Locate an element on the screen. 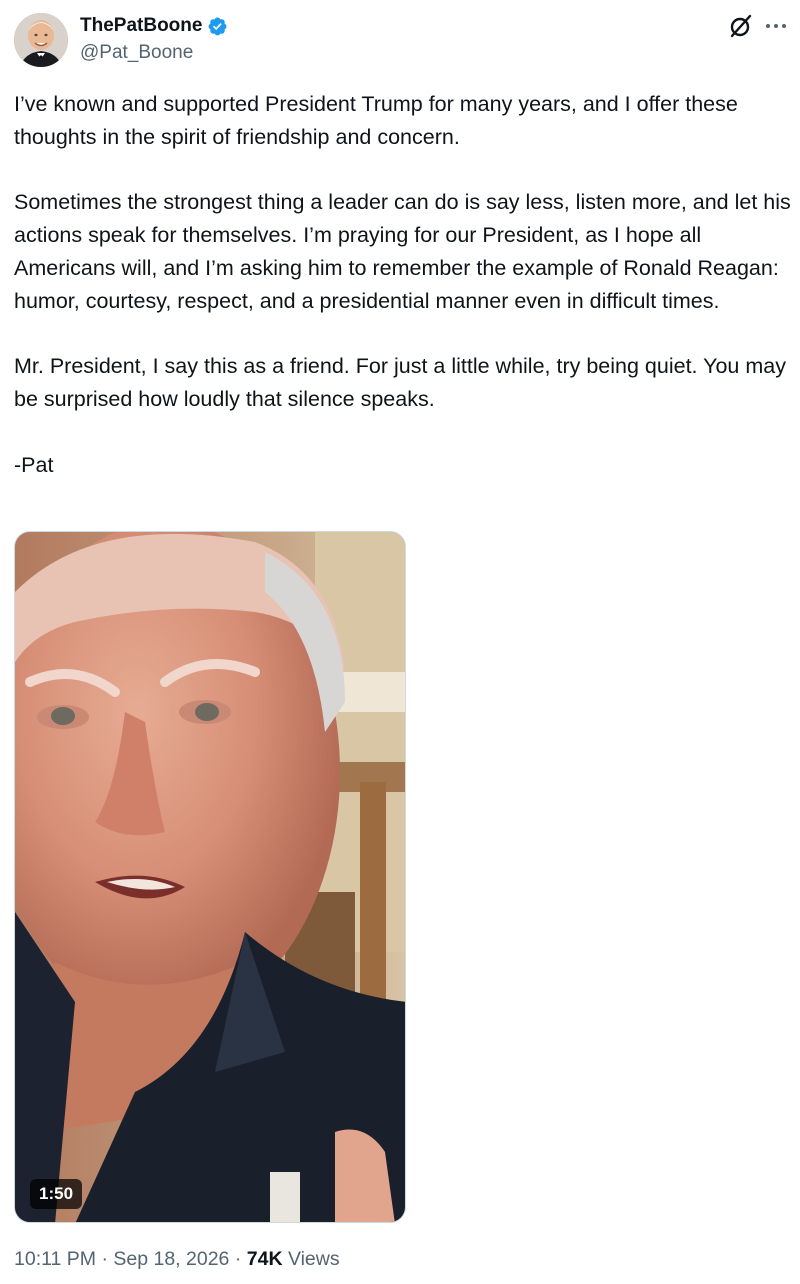 The width and height of the screenshot is (800, 1284). author-info: ThePatBoone @Pat_Boone is located at coordinates (154, 40).